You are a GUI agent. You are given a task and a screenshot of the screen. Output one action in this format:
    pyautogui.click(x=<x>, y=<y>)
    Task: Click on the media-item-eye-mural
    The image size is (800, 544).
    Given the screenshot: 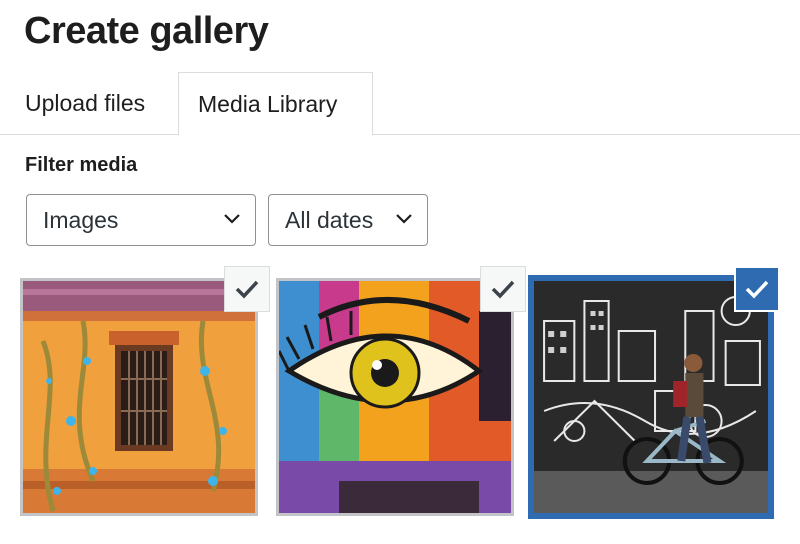 What is the action you would take?
    pyautogui.click(x=395, y=397)
    